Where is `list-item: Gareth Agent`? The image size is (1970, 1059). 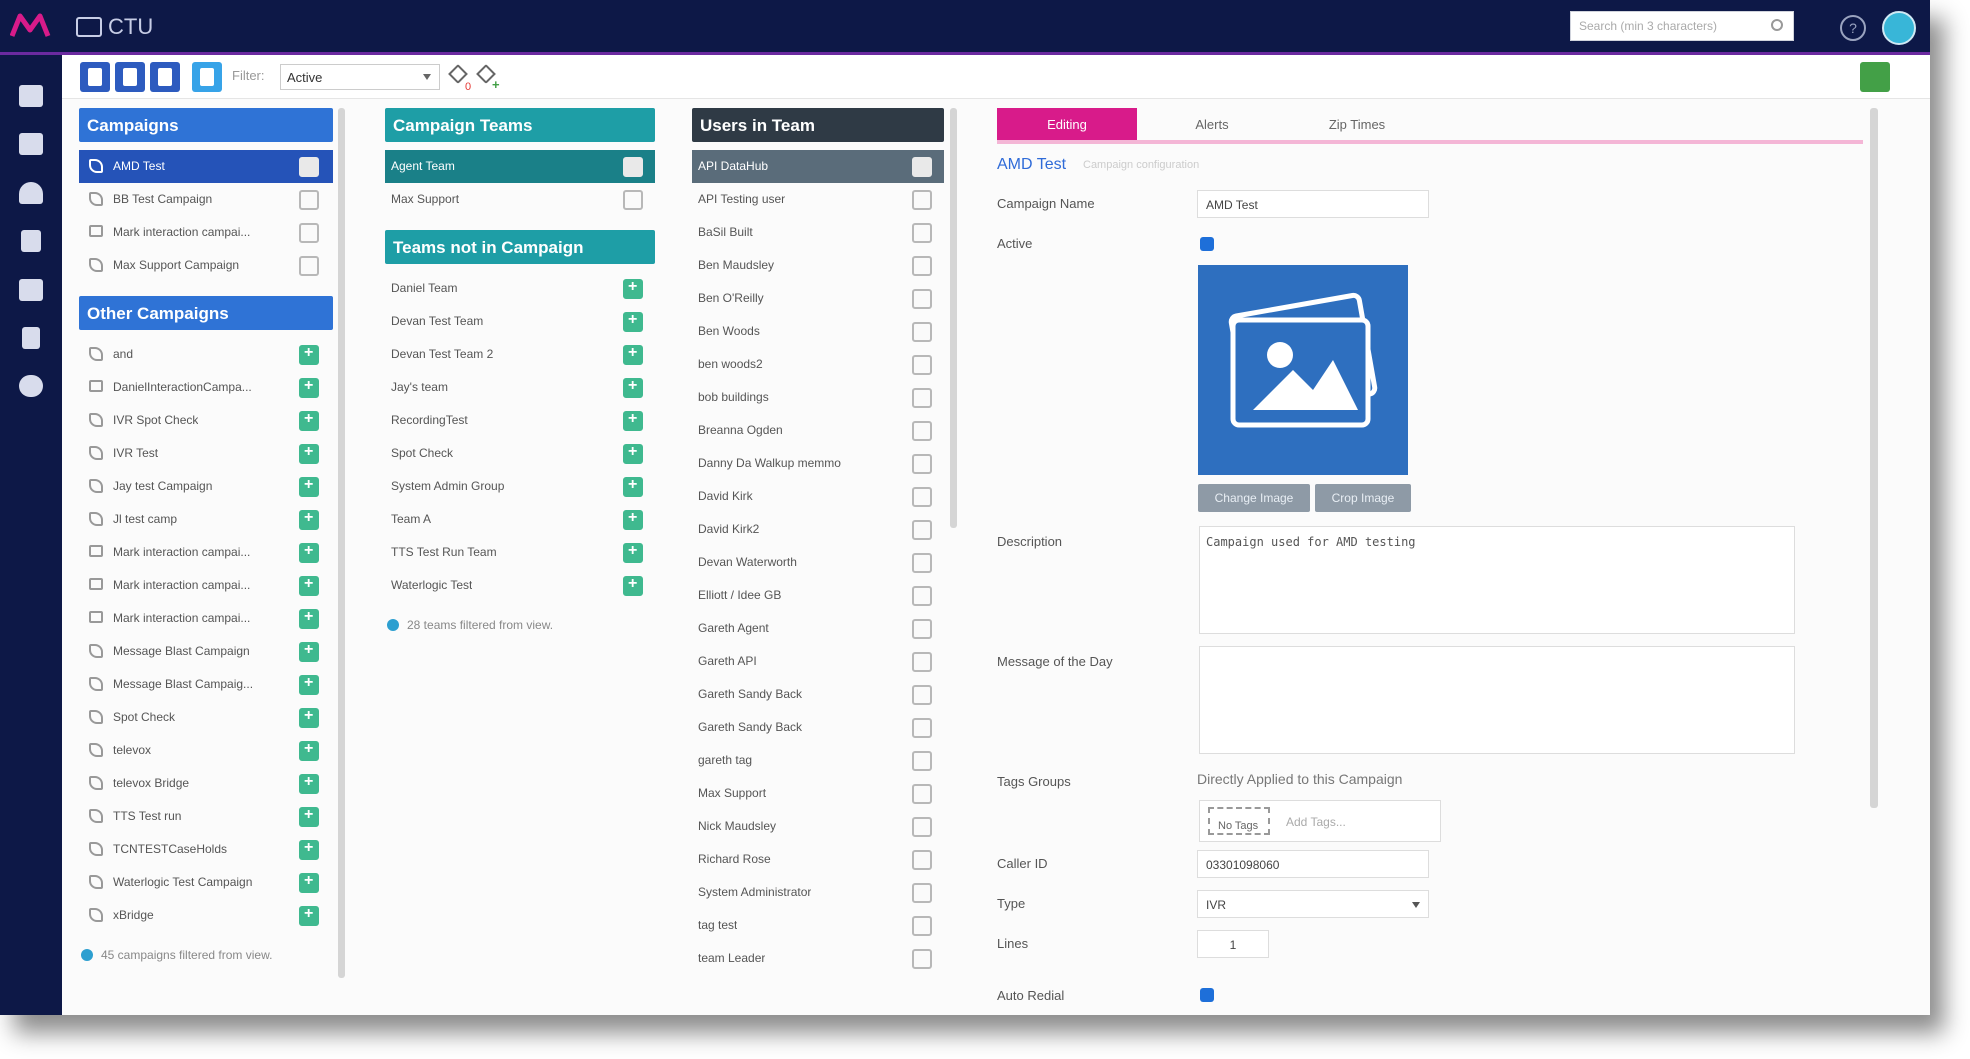
list-item: Gareth Agent is located at coordinates (818, 628).